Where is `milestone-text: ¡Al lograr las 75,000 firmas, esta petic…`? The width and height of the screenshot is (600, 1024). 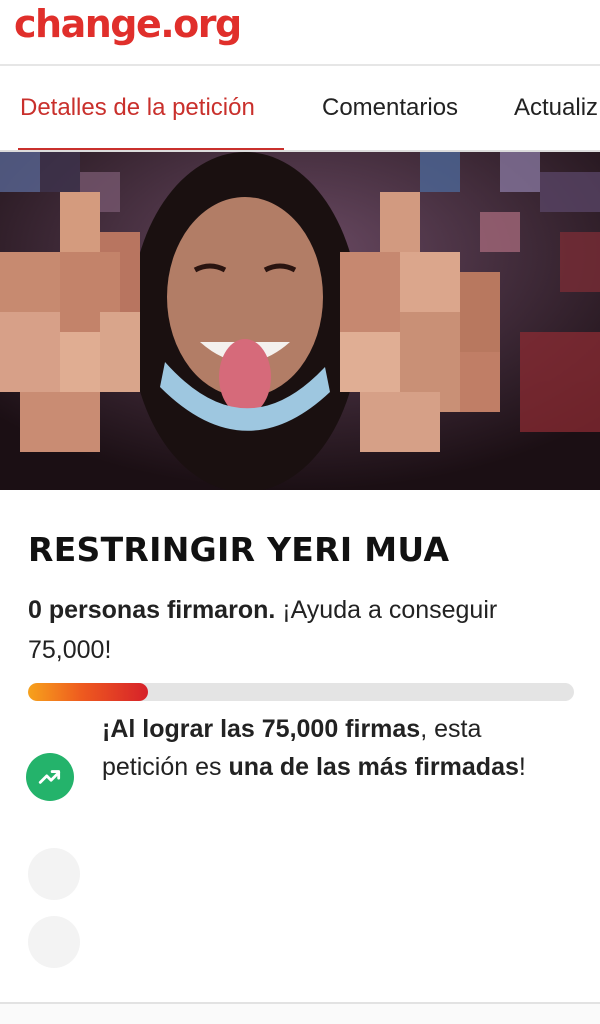
milestone-text: ¡Al lograr las 75,000 firmas, esta petic… is located at coordinates (332, 748).